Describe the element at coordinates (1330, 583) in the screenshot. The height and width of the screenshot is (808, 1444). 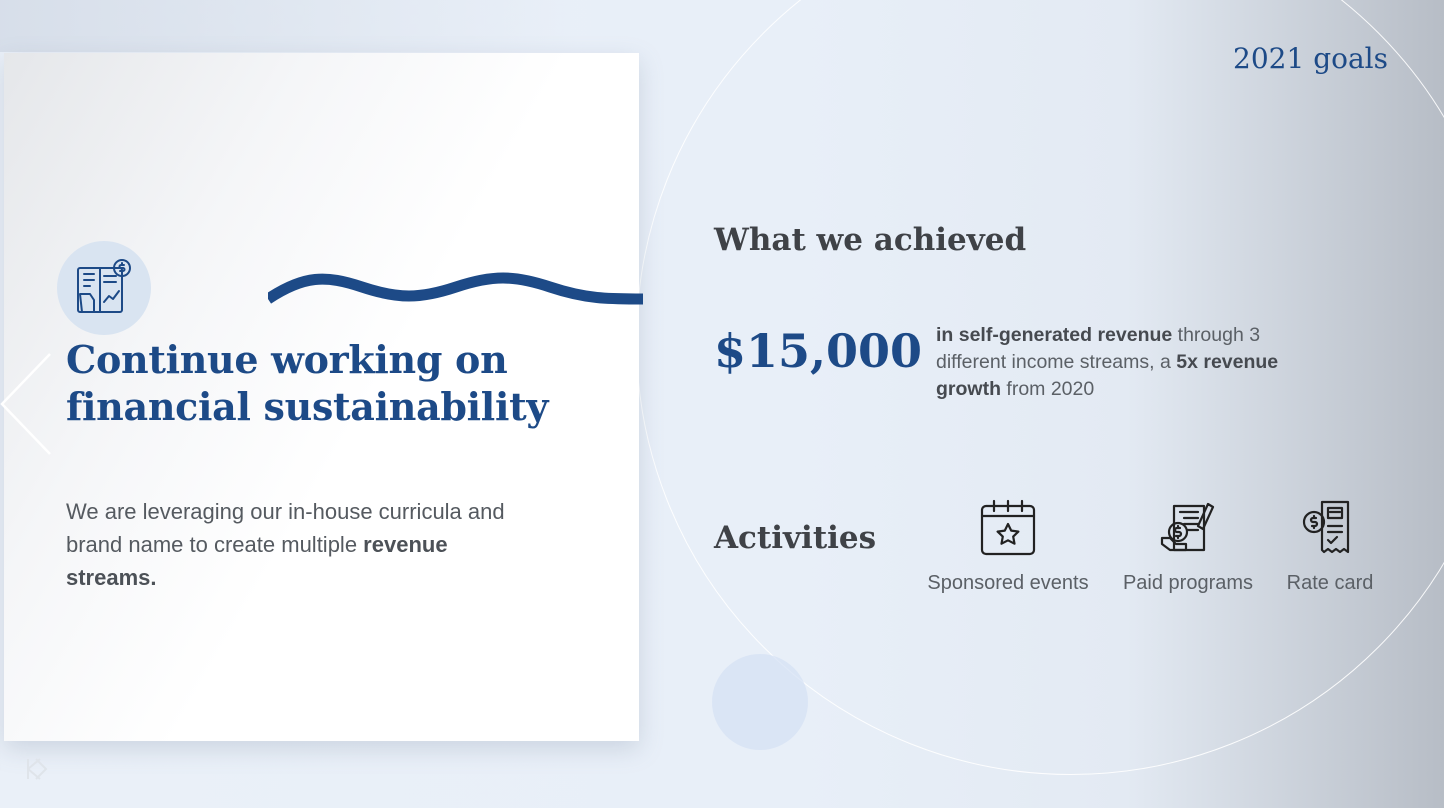
I see `activity-label: Rate card` at that location.